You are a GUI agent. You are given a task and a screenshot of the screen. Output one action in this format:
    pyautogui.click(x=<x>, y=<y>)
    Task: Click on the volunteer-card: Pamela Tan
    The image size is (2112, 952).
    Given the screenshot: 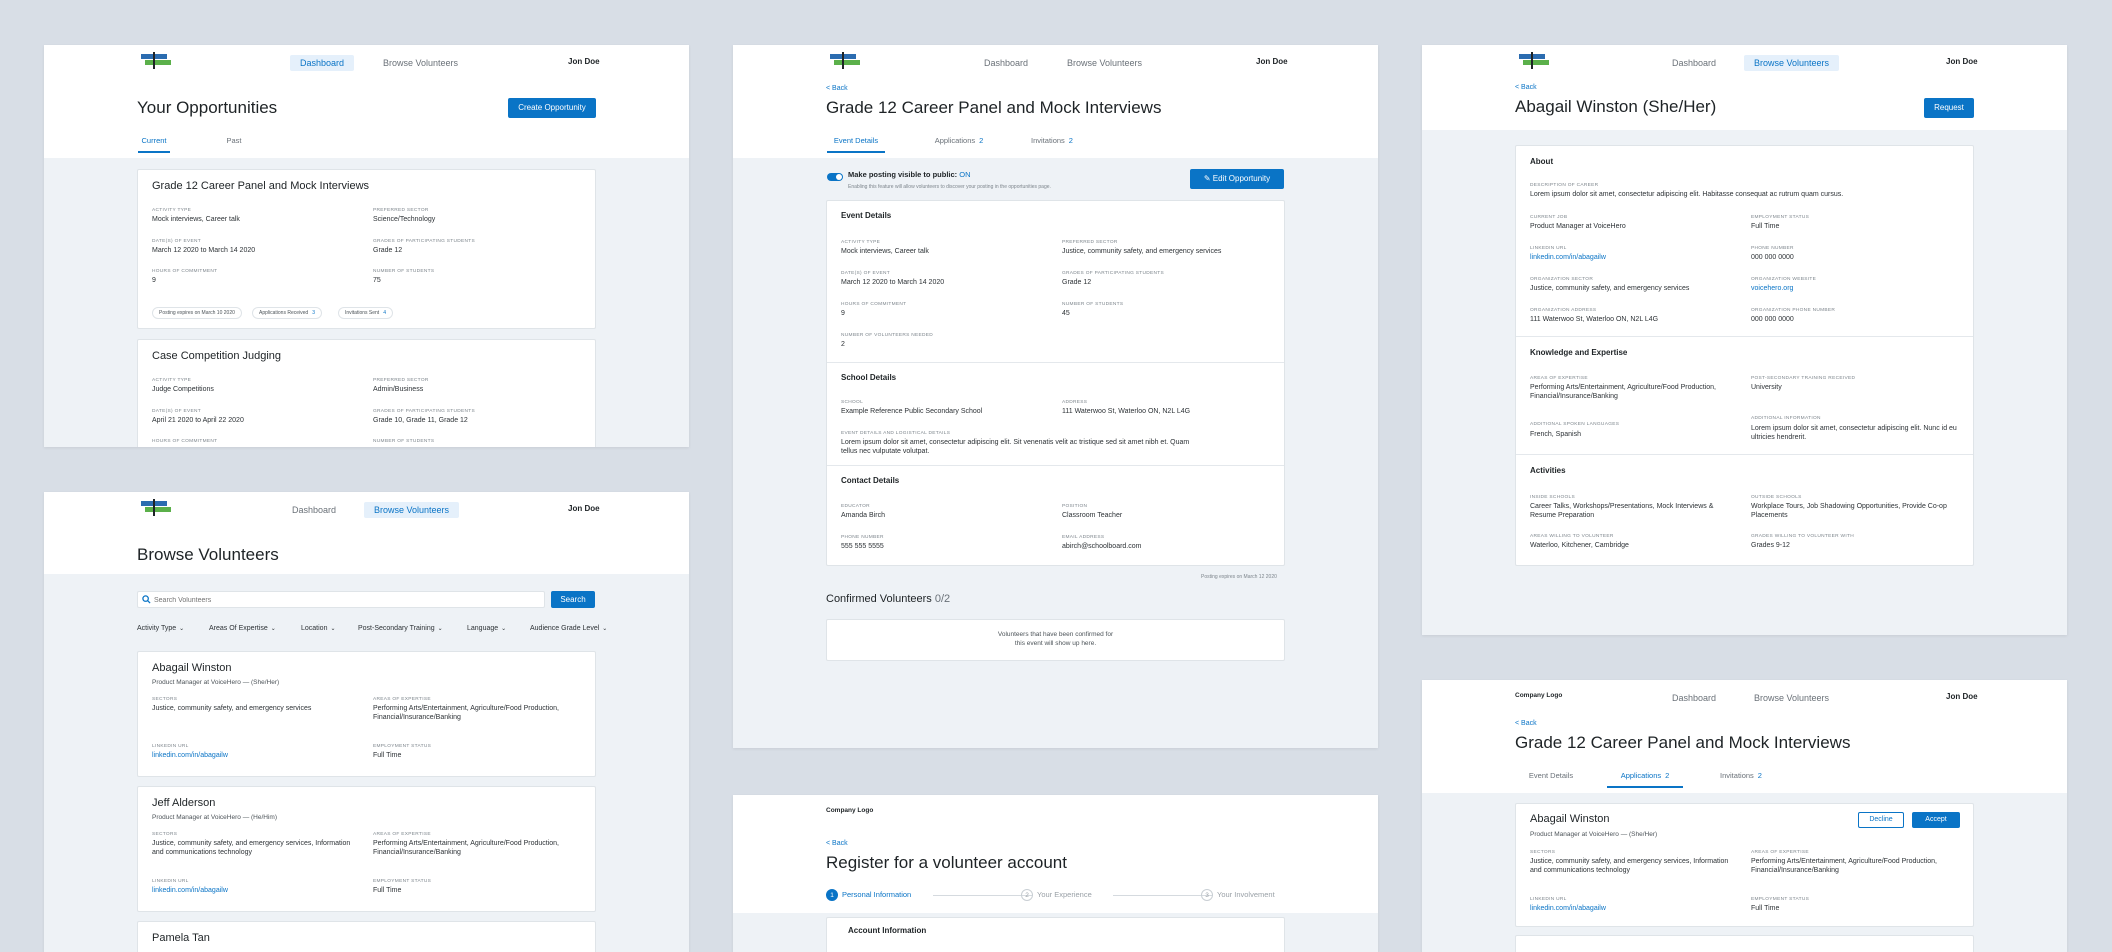 What is the action you would take?
    pyautogui.click(x=366, y=936)
    